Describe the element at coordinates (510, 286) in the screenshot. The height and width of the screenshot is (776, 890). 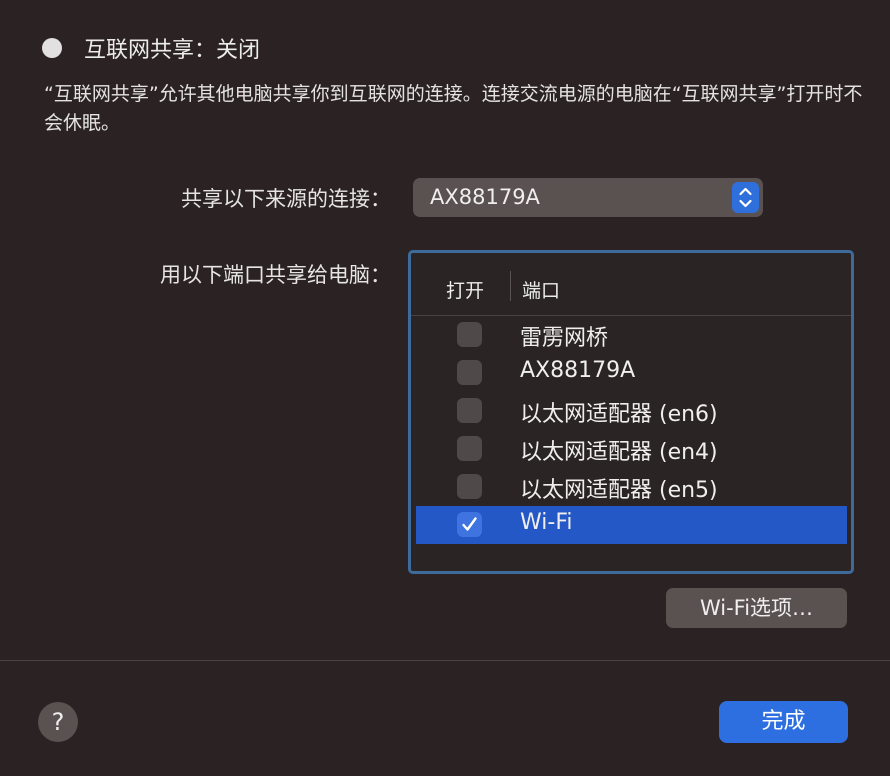
I see `column-separator` at that location.